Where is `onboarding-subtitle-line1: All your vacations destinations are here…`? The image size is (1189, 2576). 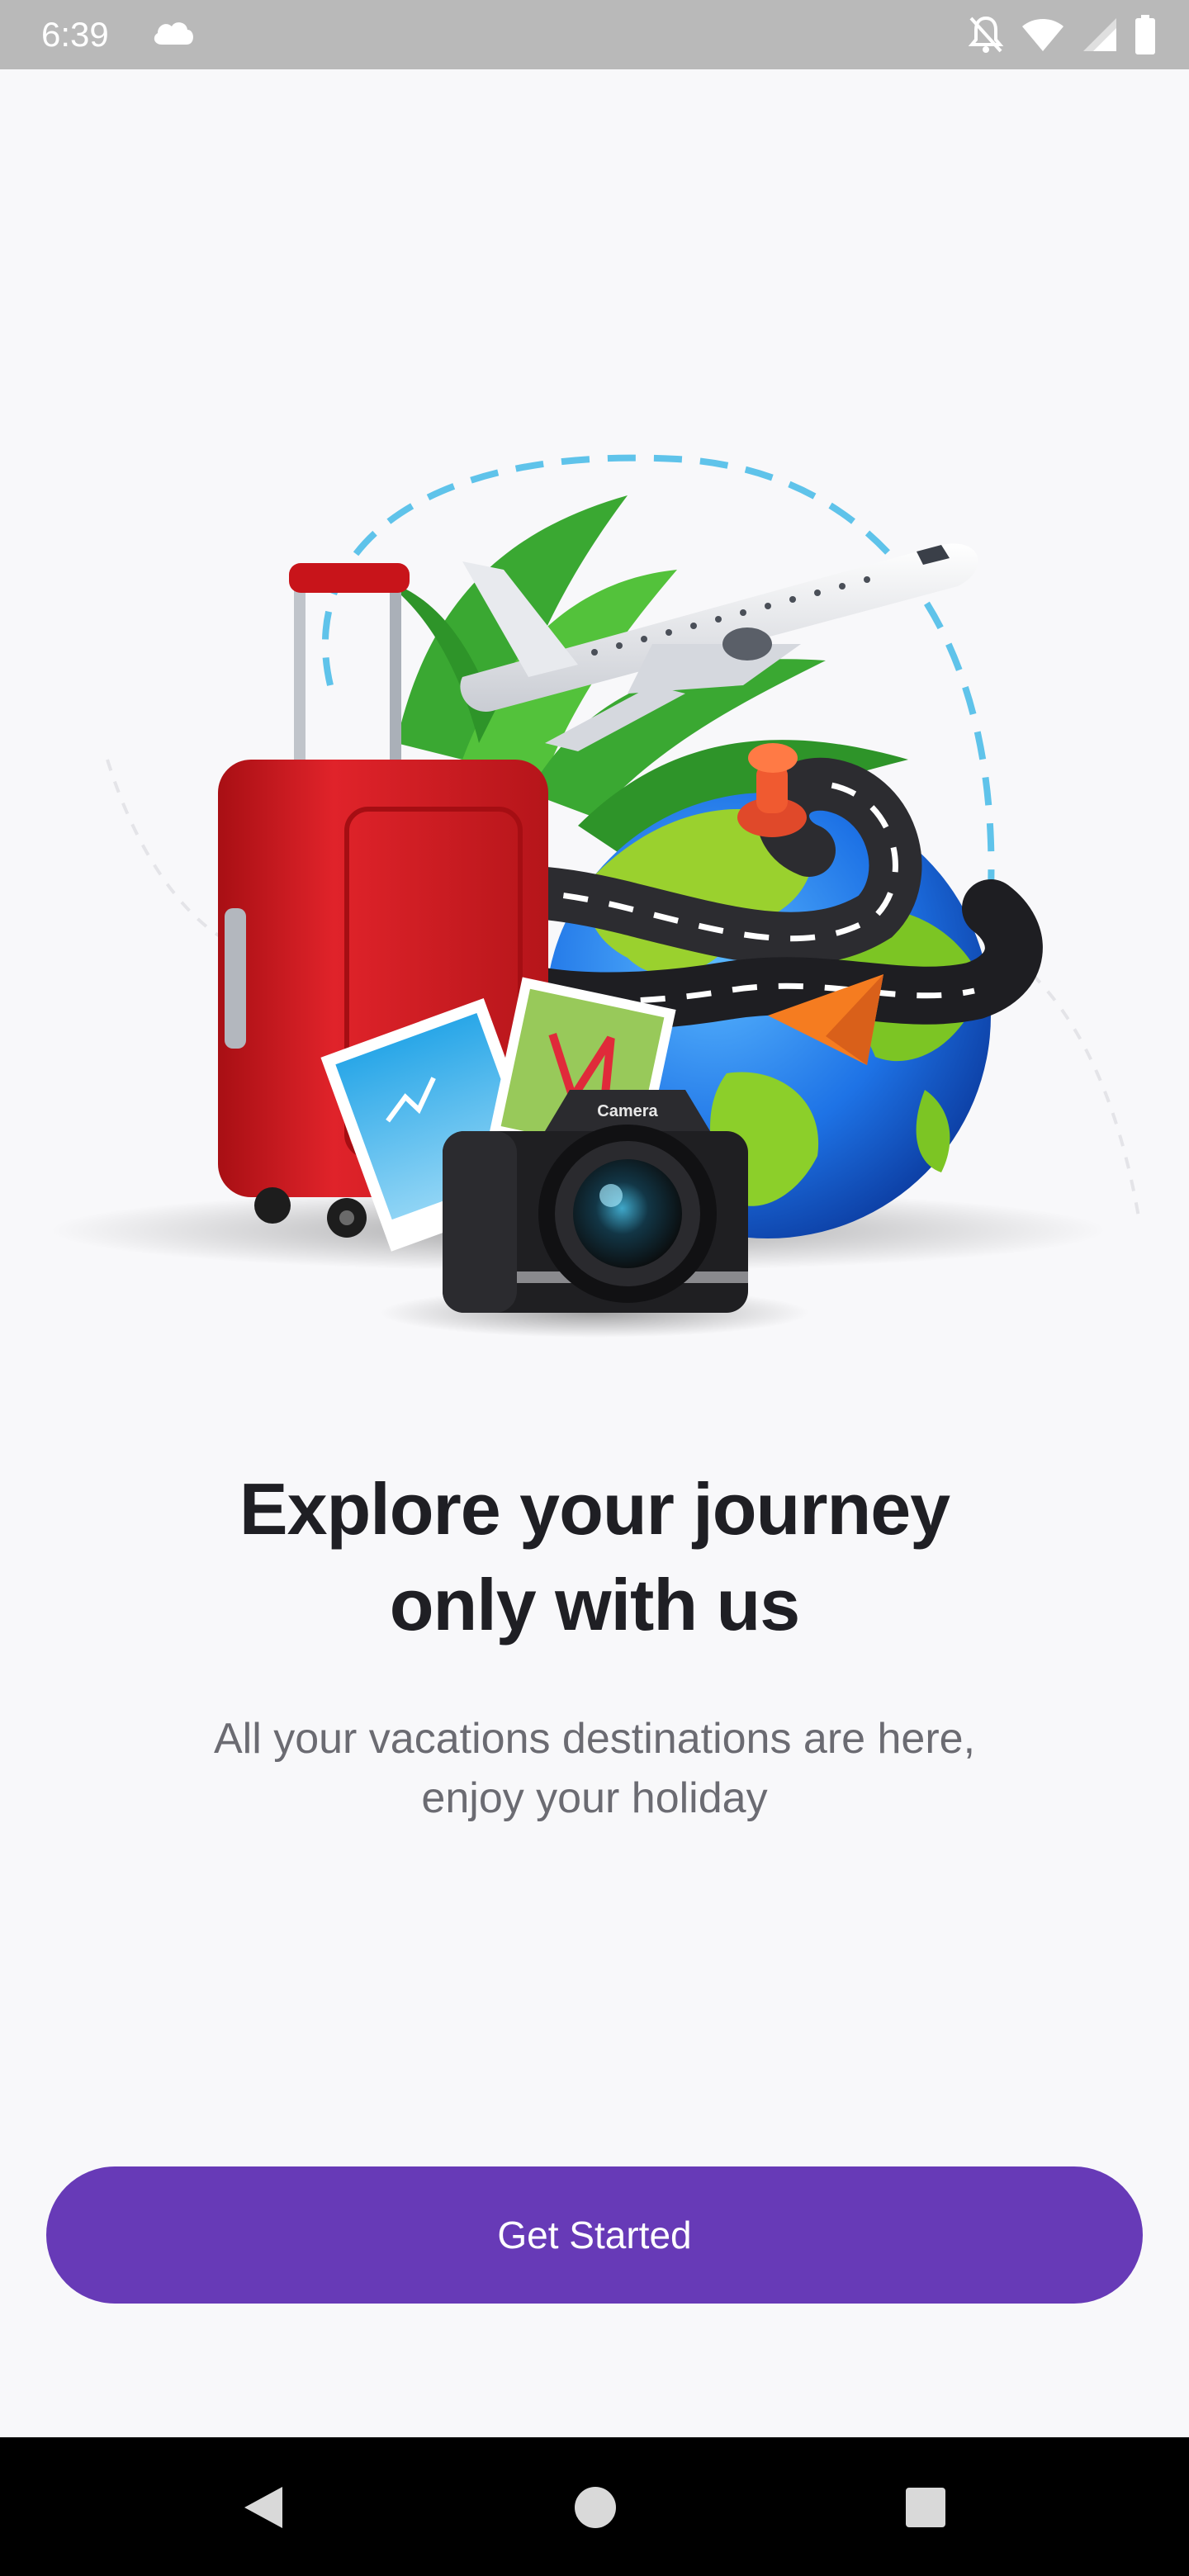
onboarding-subtitle-line1: All your vacations destinations are here… is located at coordinates (594, 1739).